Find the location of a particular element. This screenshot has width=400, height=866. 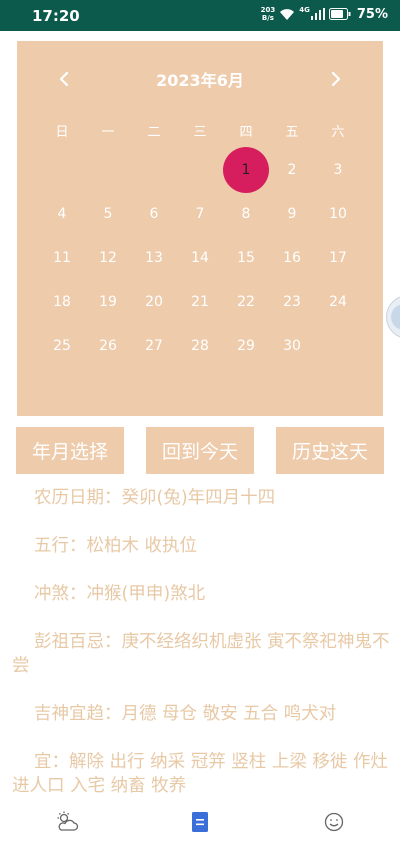

calendar-day-number: 15 is located at coordinates (246, 258).